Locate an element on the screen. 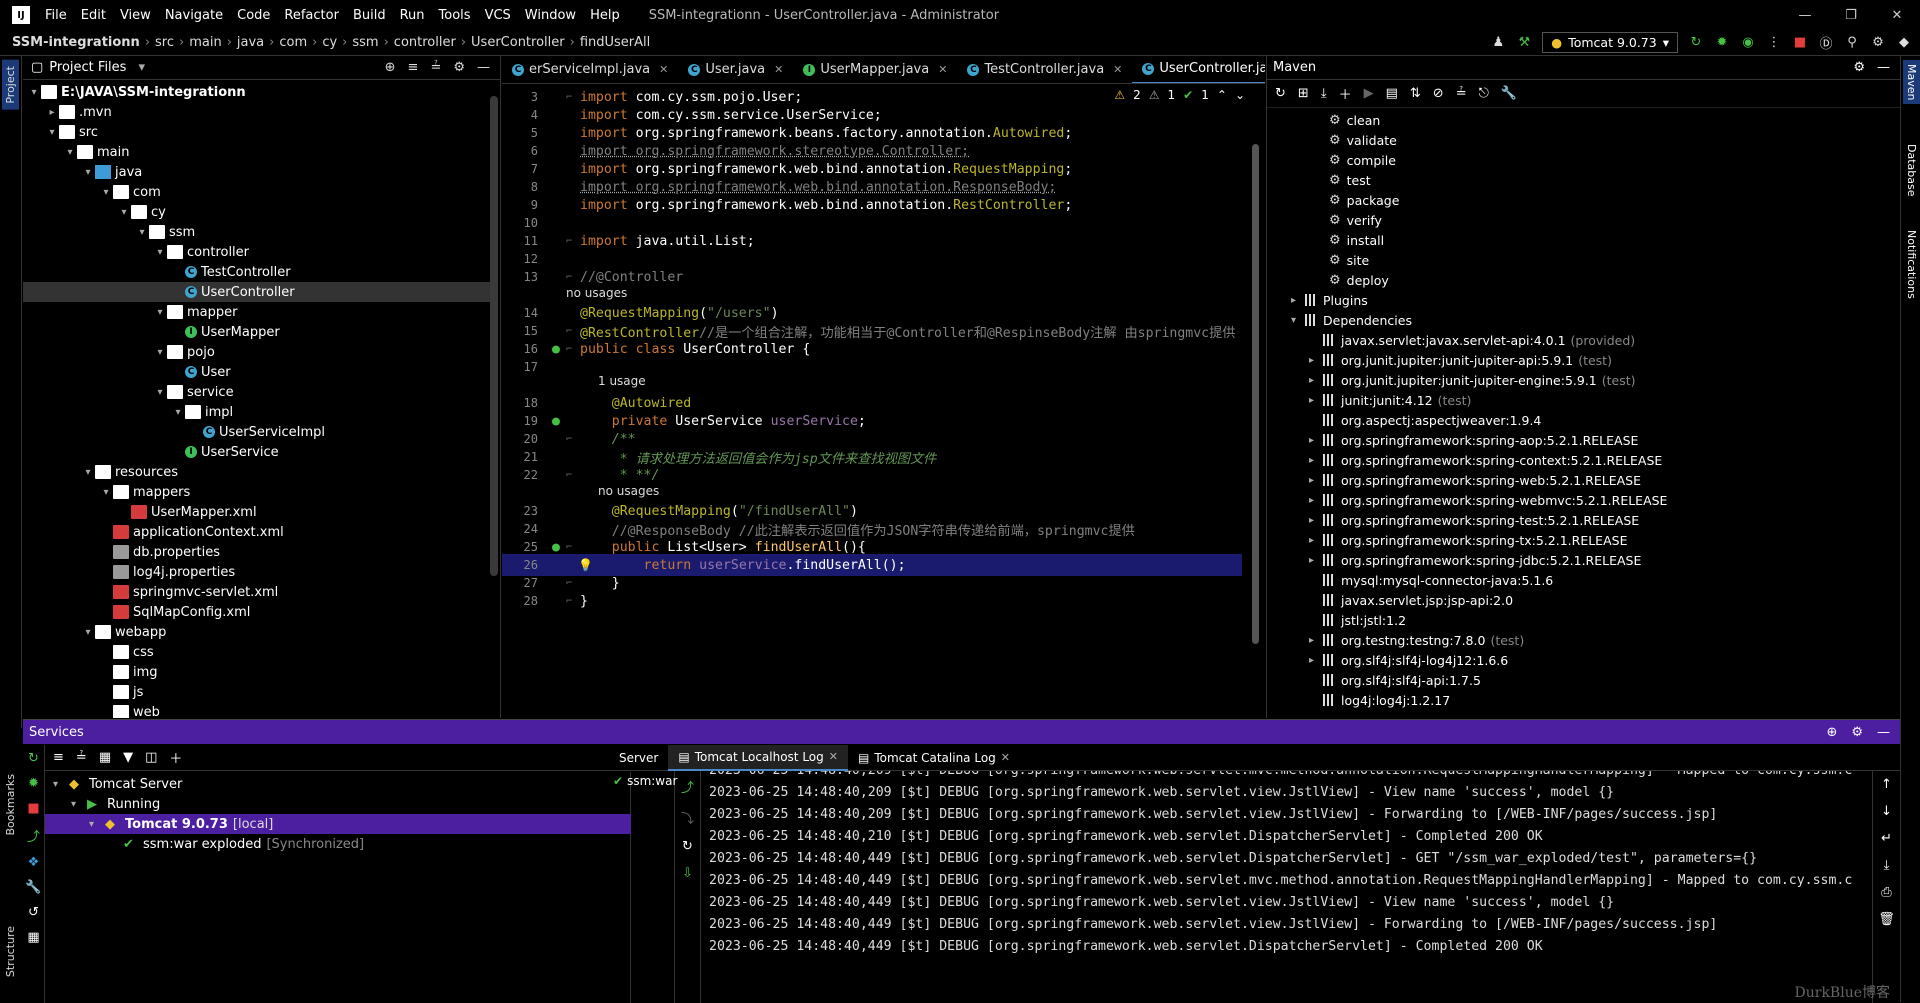  tree-node: ▾main is located at coordinates (96, 152).